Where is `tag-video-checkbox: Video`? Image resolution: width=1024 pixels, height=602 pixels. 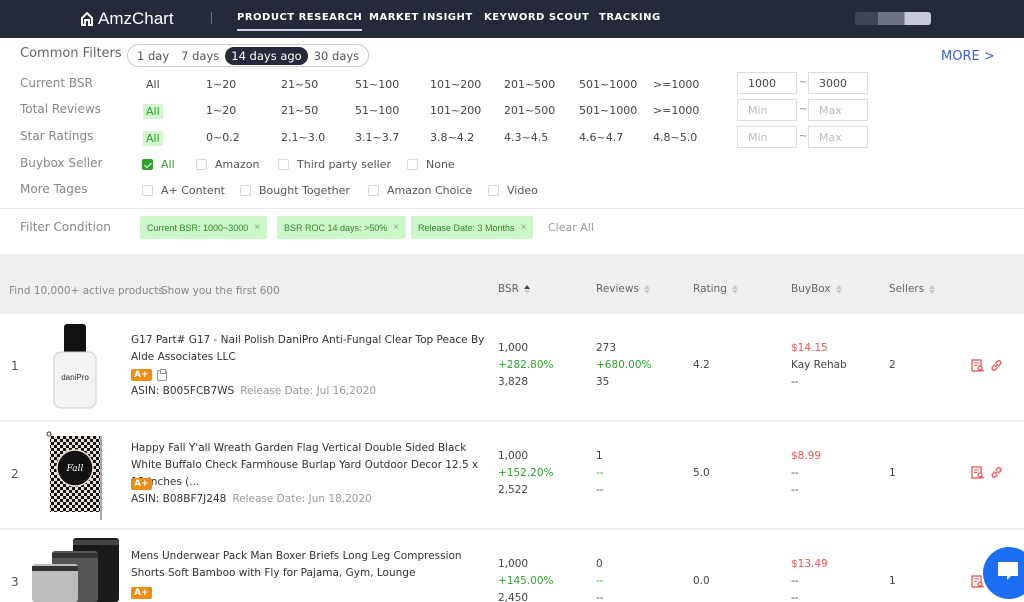
tag-video-checkbox: Video is located at coordinates (513, 190).